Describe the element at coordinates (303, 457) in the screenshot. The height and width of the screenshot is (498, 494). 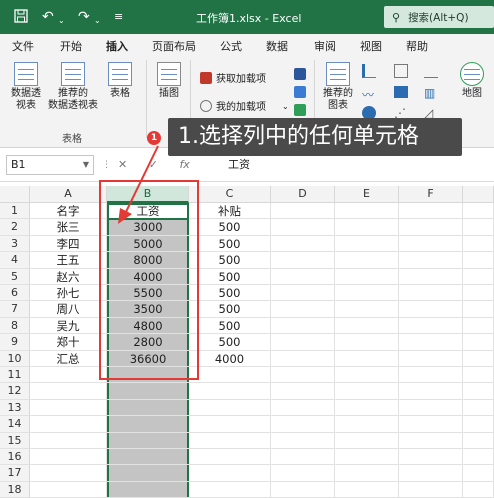
I see `cell-d16` at that location.